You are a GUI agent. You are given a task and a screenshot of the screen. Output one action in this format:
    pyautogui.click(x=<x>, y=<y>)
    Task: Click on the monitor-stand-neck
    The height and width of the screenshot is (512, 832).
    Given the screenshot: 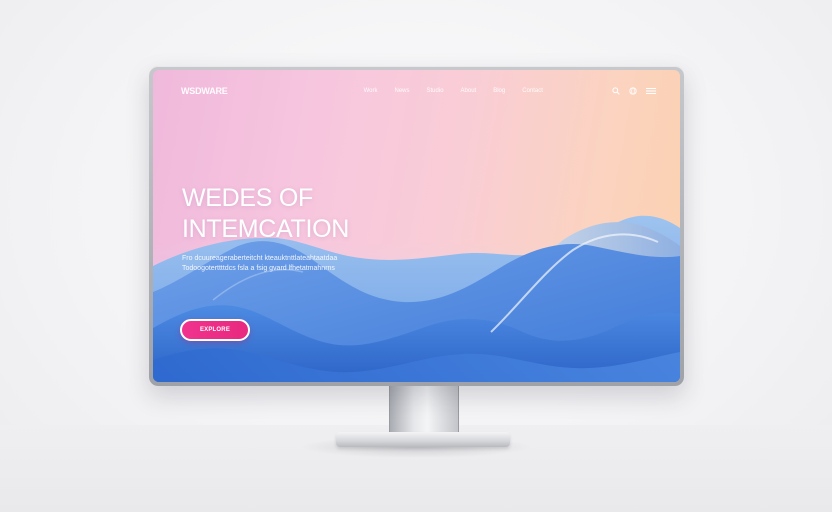 What is the action you would take?
    pyautogui.click(x=424, y=410)
    